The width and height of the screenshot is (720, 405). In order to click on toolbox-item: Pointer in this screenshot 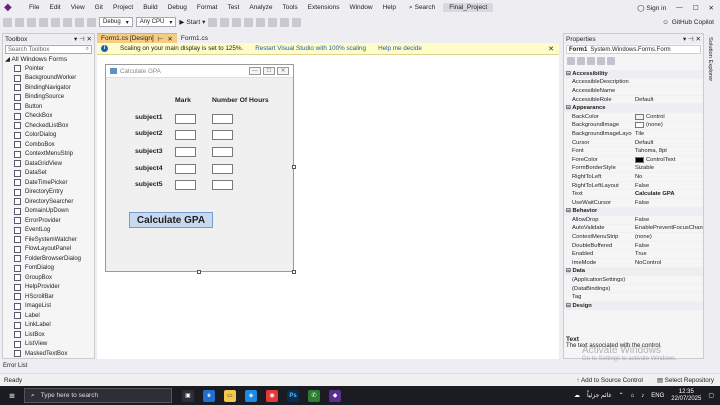, I will do `click(48, 69)`.